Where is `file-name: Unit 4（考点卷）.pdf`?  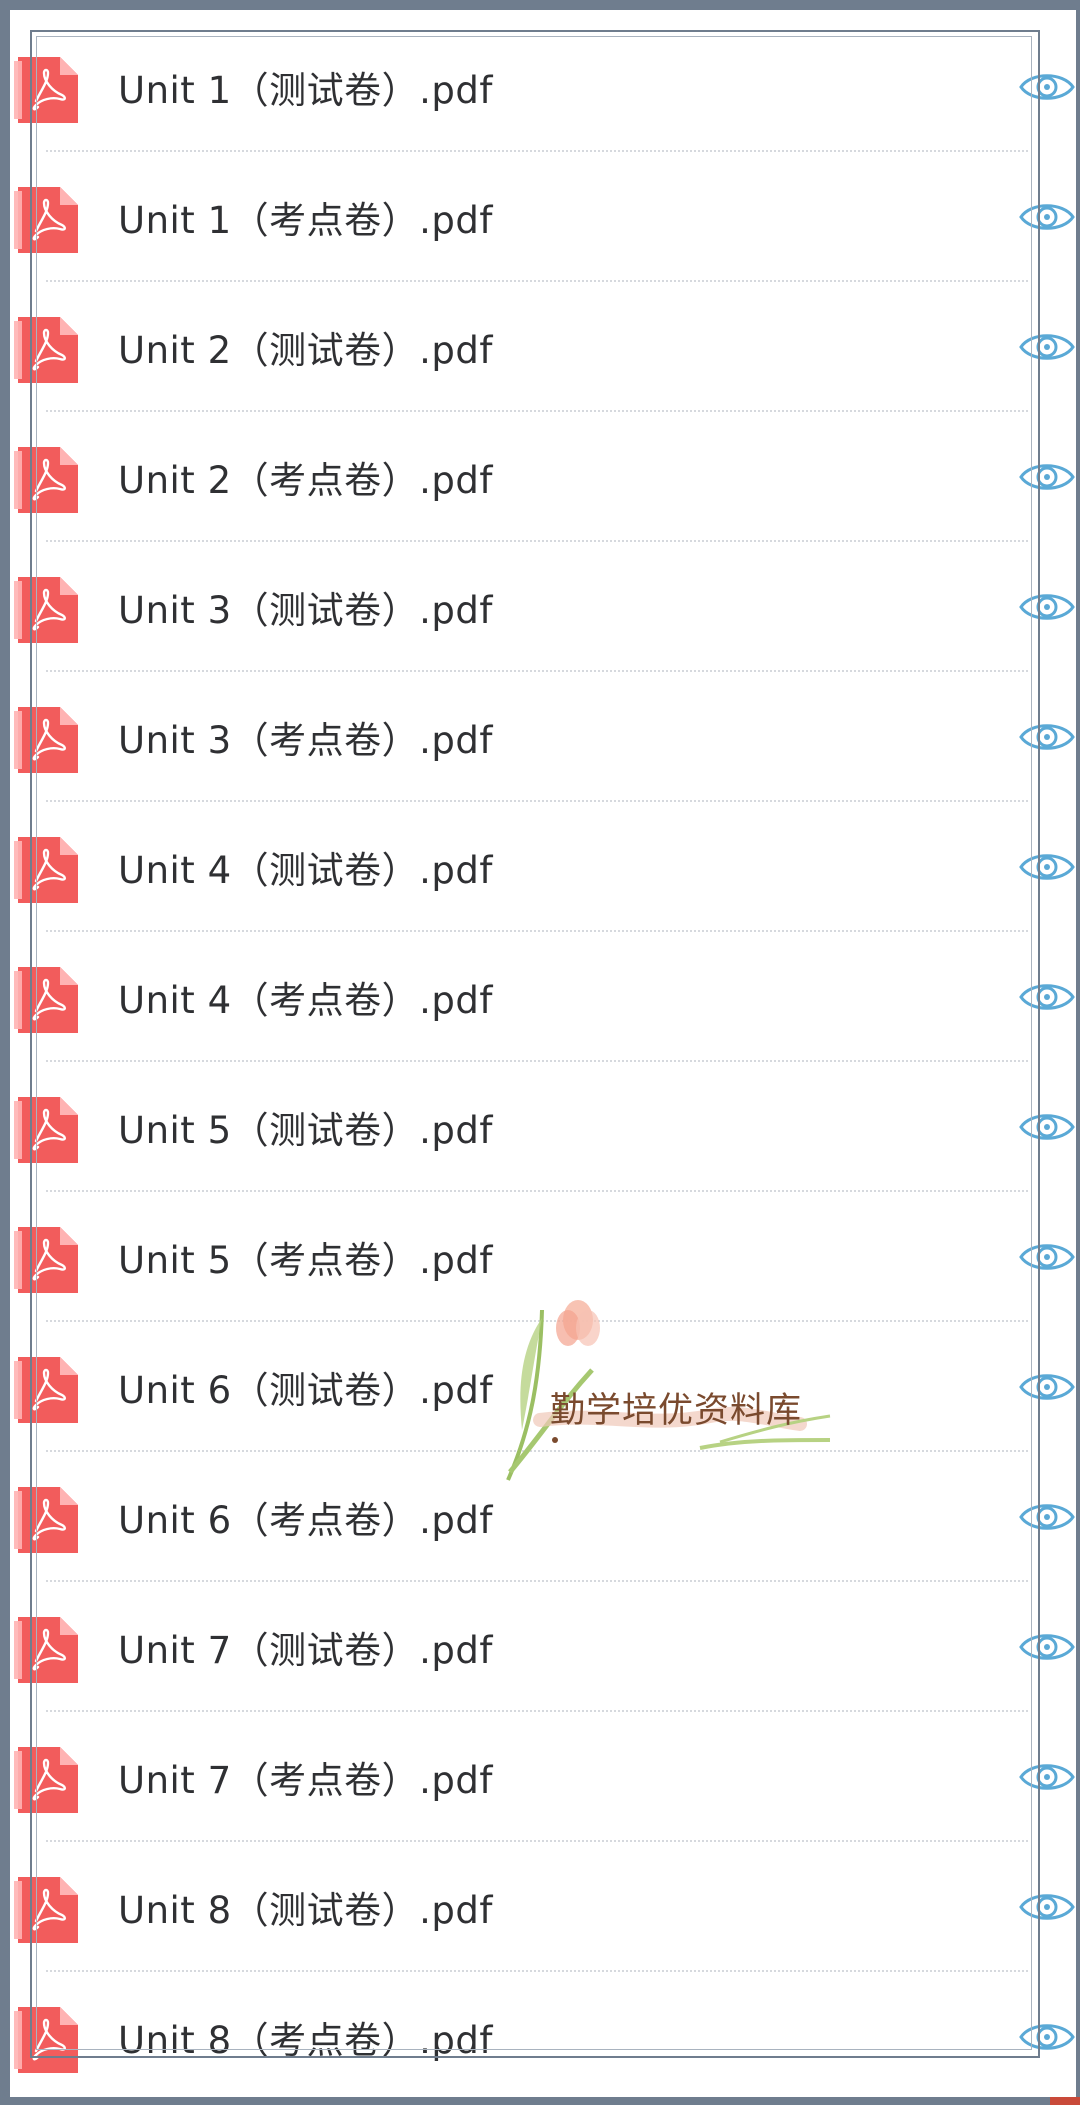 file-name: Unit 4（考点卷）.pdf is located at coordinates (305, 997).